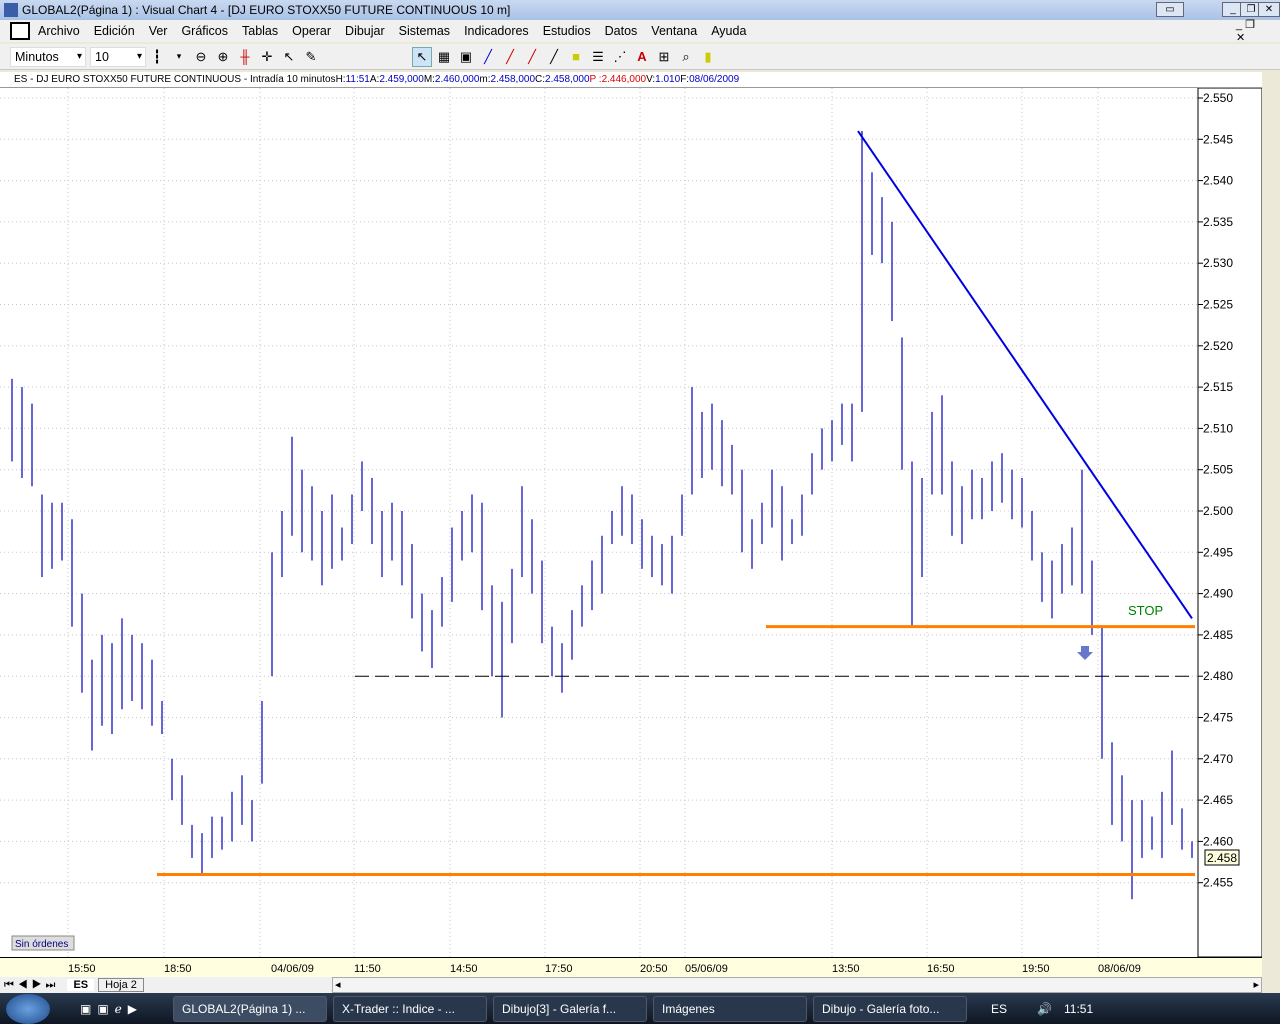  Describe the element at coordinates (674, 31) in the screenshot. I see `menu-ventana: Ventana` at that location.